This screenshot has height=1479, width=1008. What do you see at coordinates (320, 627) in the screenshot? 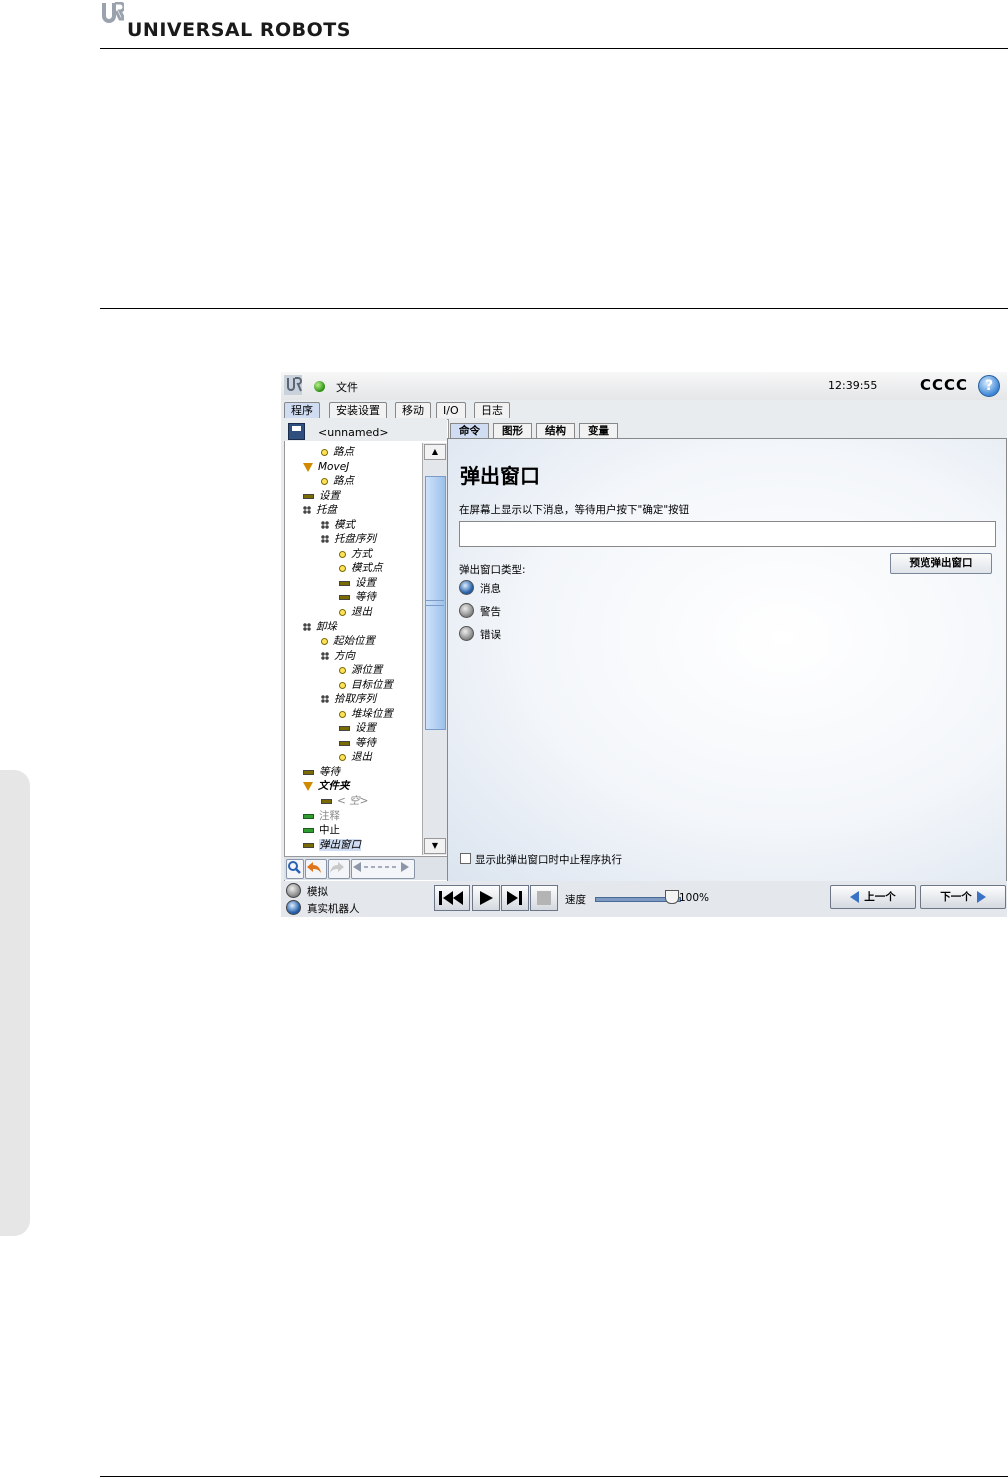
I see `tree-node: 卸垛` at bounding box center [320, 627].